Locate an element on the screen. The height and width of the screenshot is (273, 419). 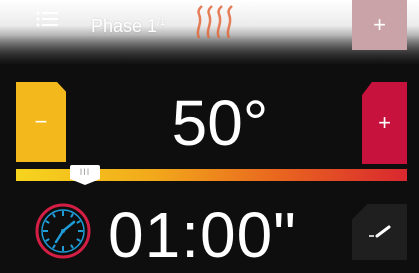
phase-label: Phase 1/1 is located at coordinates (128, 26).